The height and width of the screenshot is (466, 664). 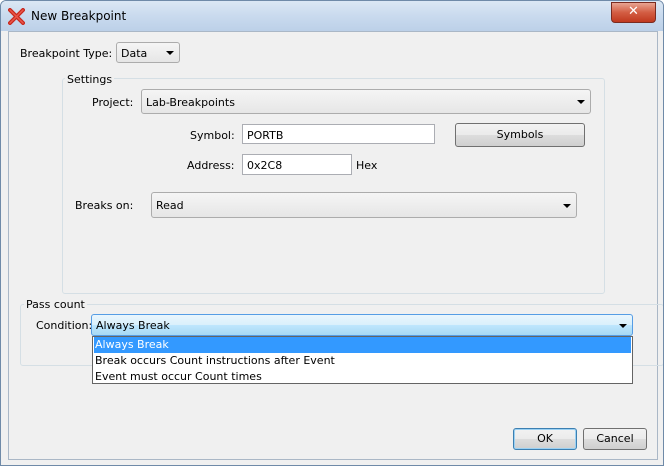 I want to click on address-label: Address:, so click(x=211, y=165).